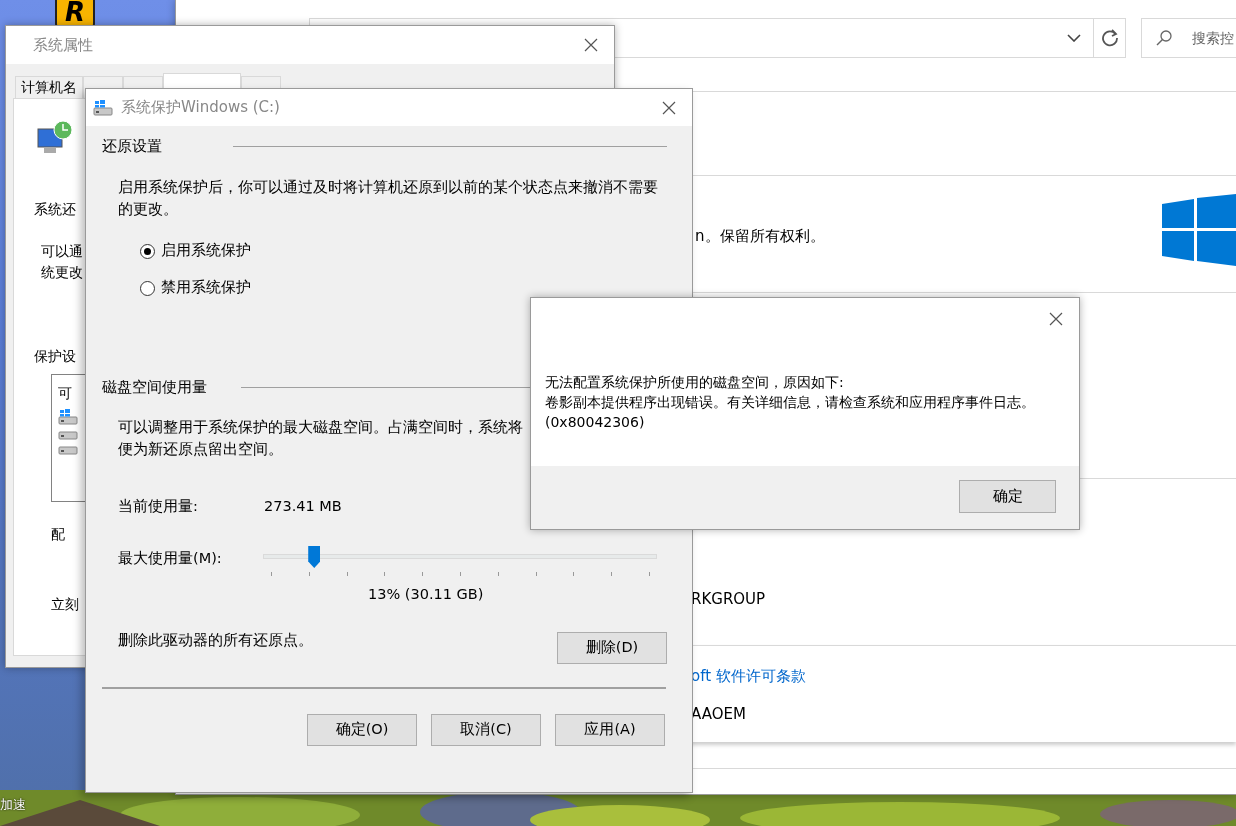  What do you see at coordinates (49, 87) in the screenshot?
I see `tab: 计算机名` at bounding box center [49, 87].